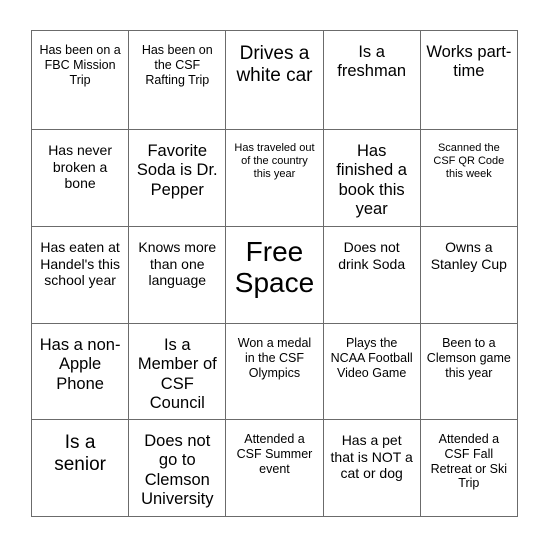 The height and width of the screenshot is (544, 544). What do you see at coordinates (468, 255) in the screenshot?
I see `bingo-cell-text: Owns a Stanley Cup` at bounding box center [468, 255].